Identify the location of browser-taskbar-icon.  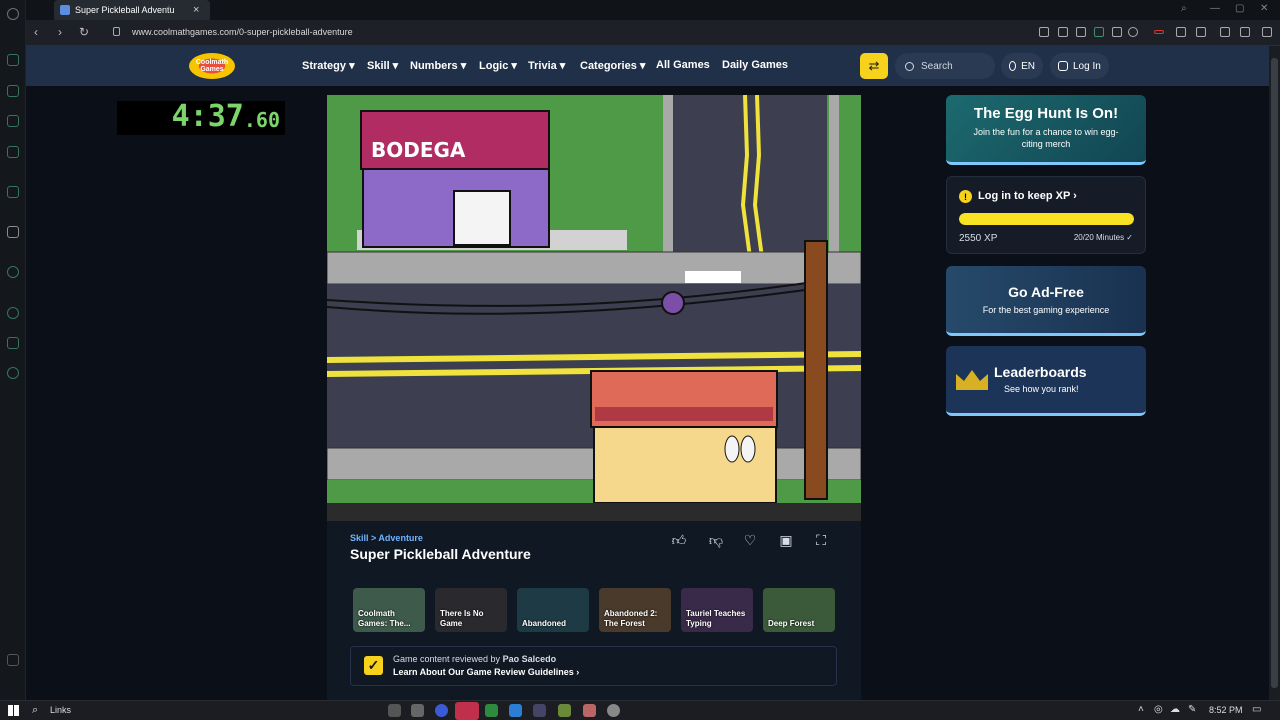
(441, 710).